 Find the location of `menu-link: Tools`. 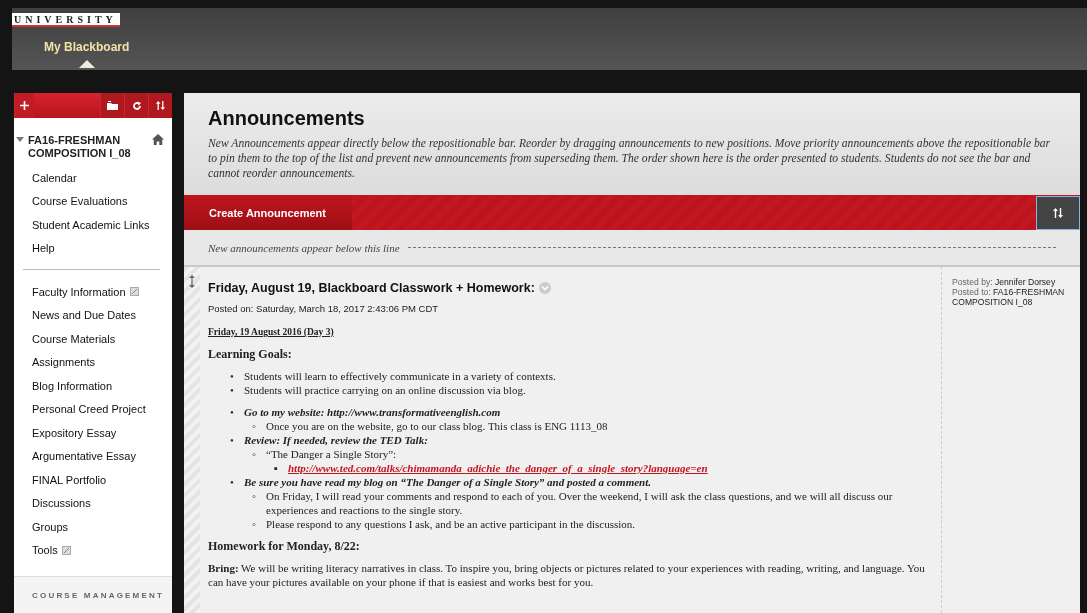

menu-link: Tools is located at coordinates (45, 550).